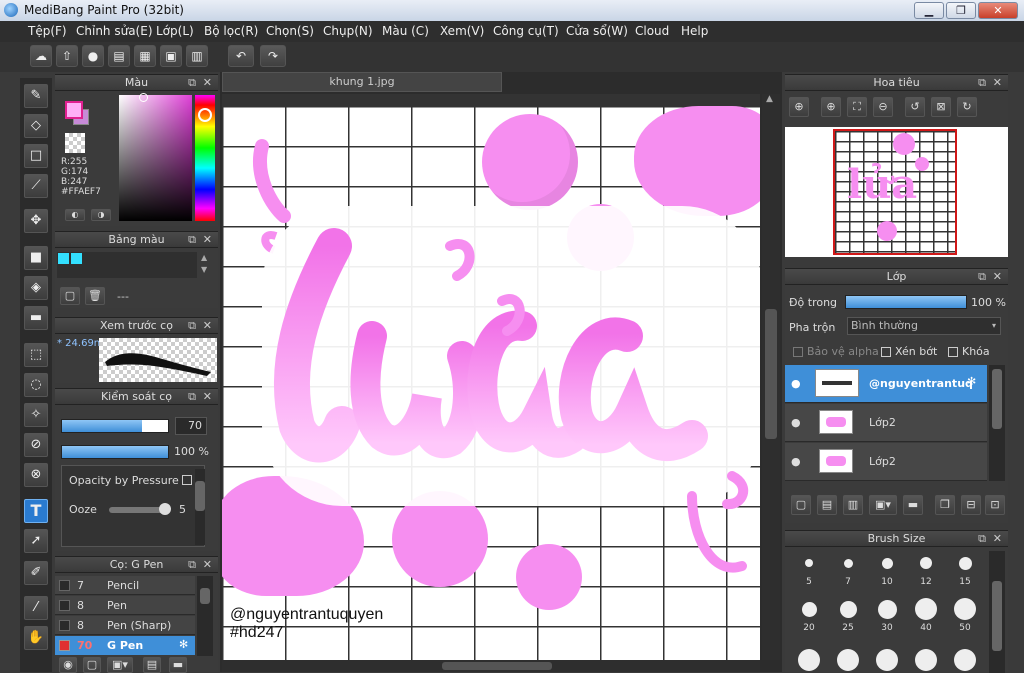 This screenshot has height=673, width=1024. Describe the element at coordinates (827, 505) in the screenshot. I see `new-halftone-layer-icon: ▤` at that location.